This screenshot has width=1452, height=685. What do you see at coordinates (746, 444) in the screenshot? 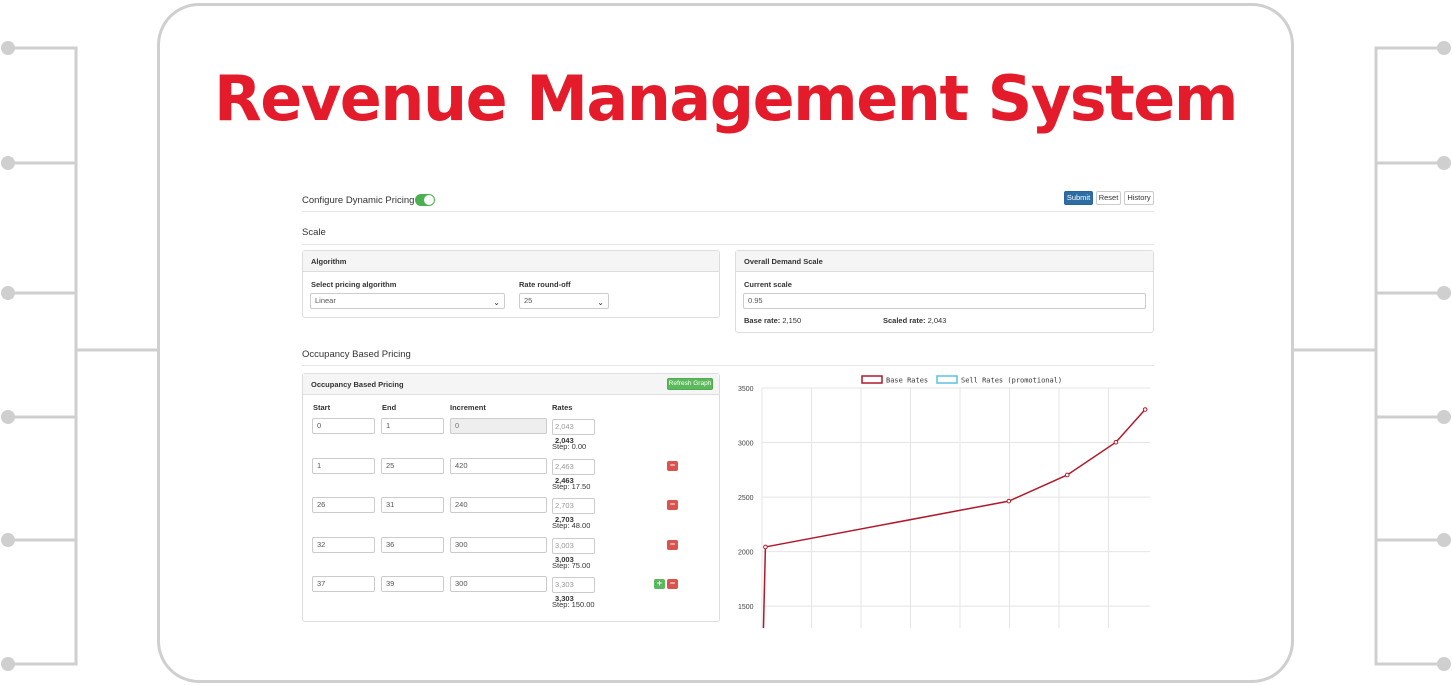
I see `y-tick-label: 3000` at bounding box center [746, 444].